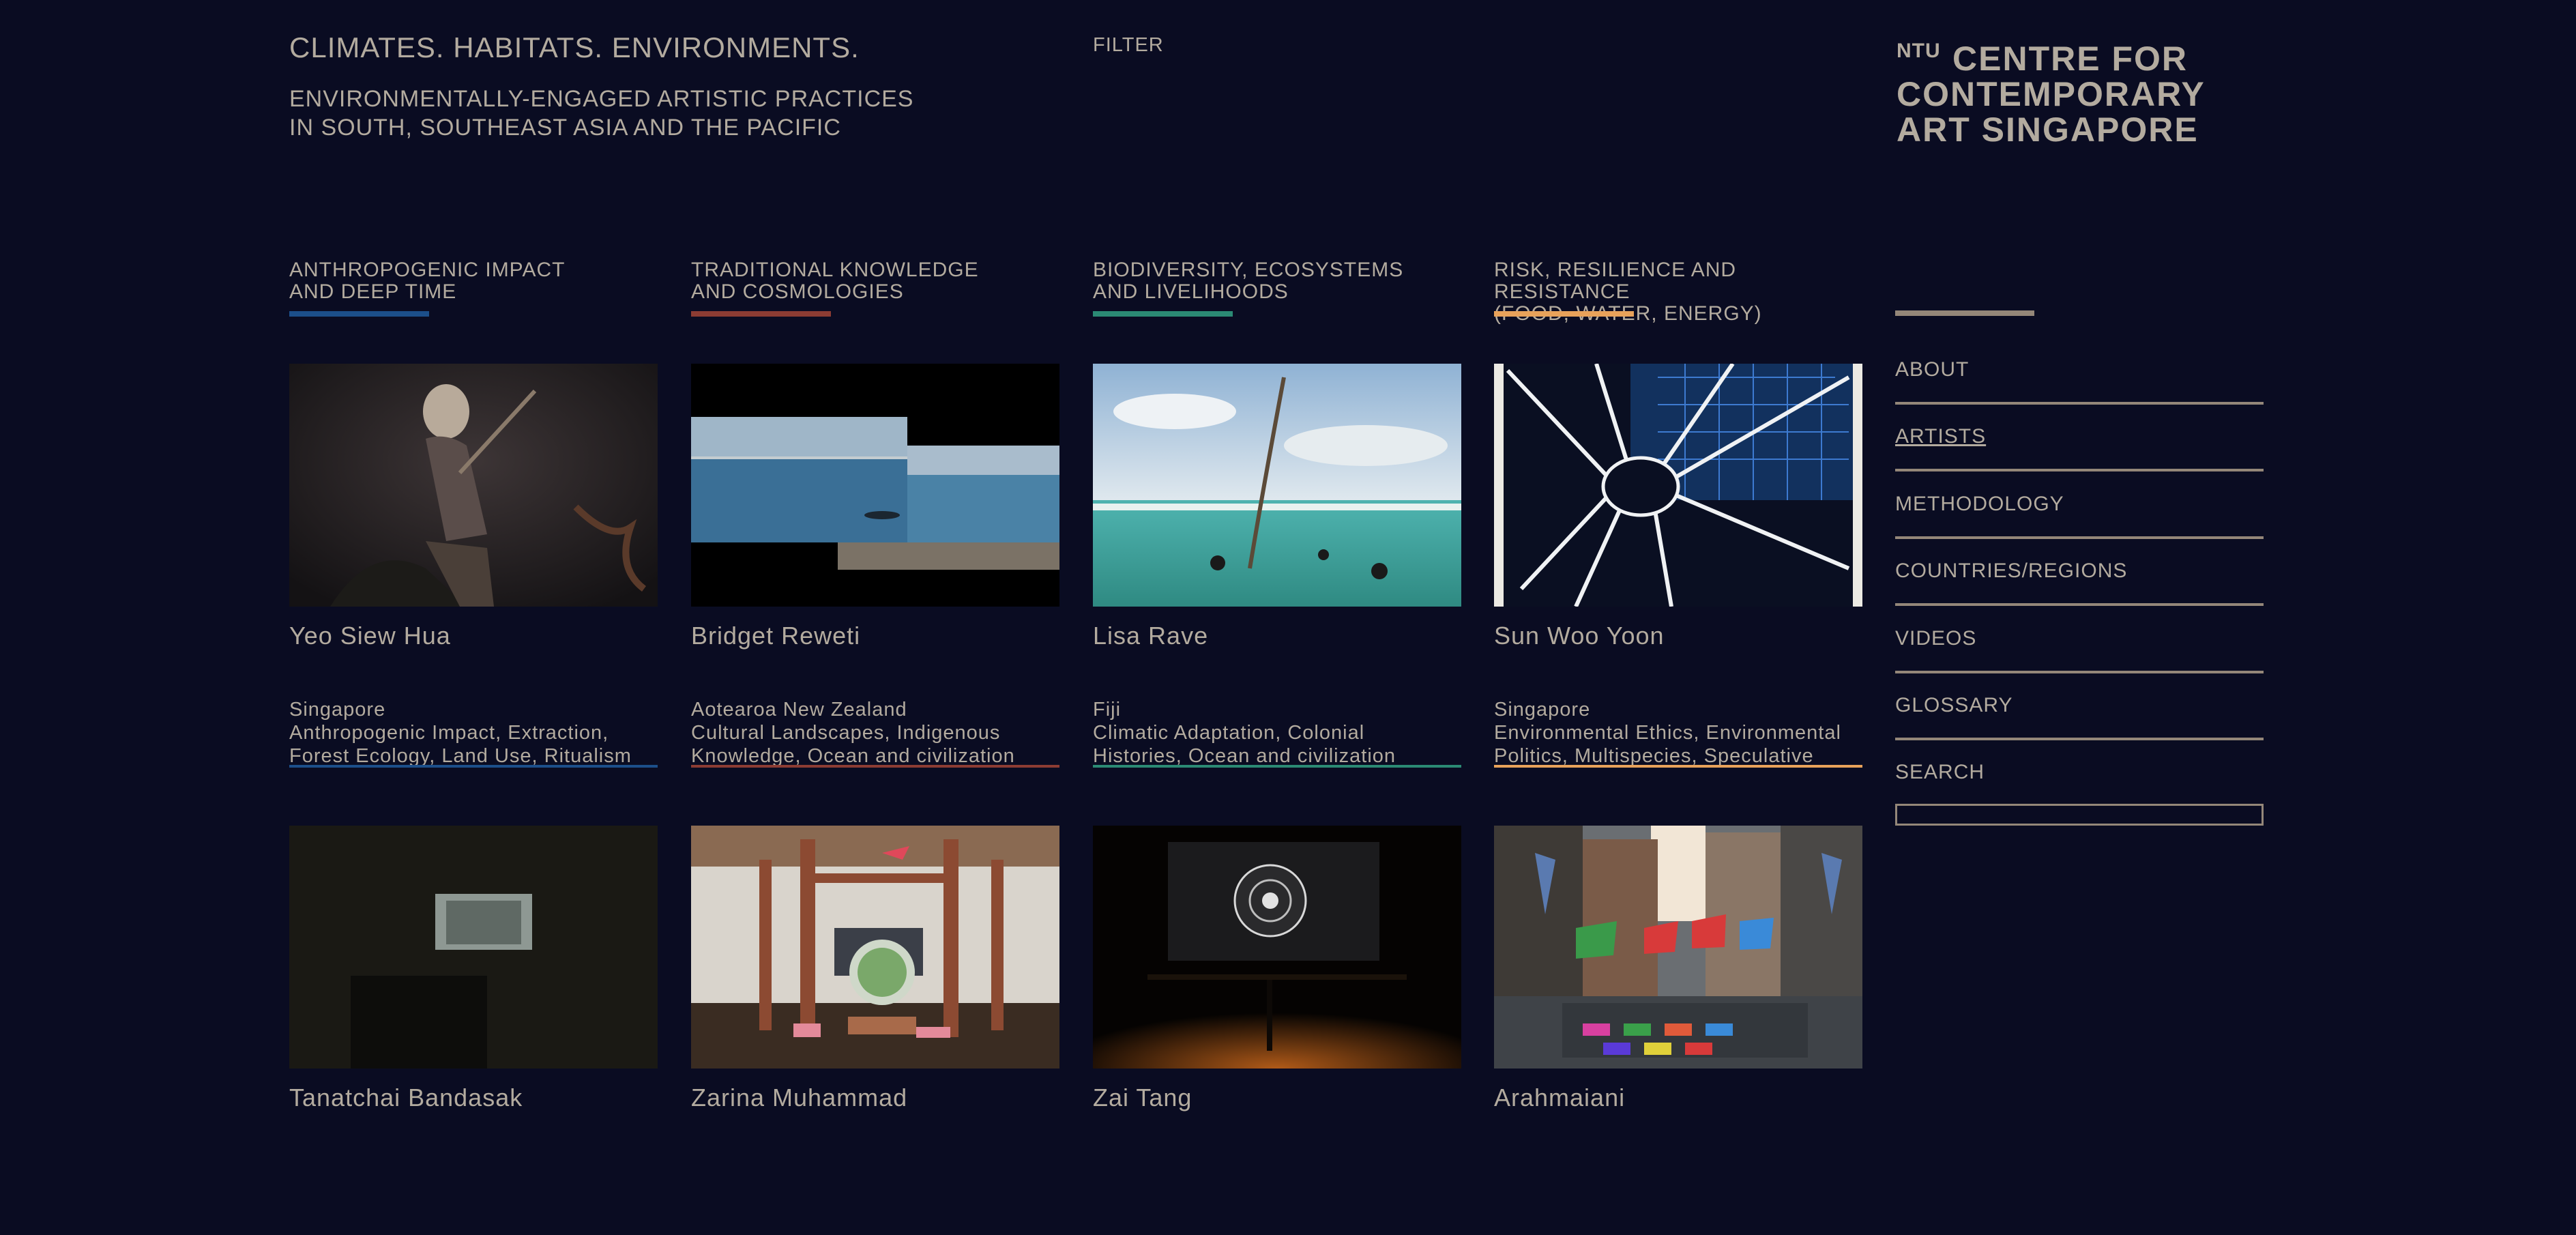 The height and width of the screenshot is (1235, 2576). I want to click on artist-name: Yeo Siew Hua, so click(370, 636).